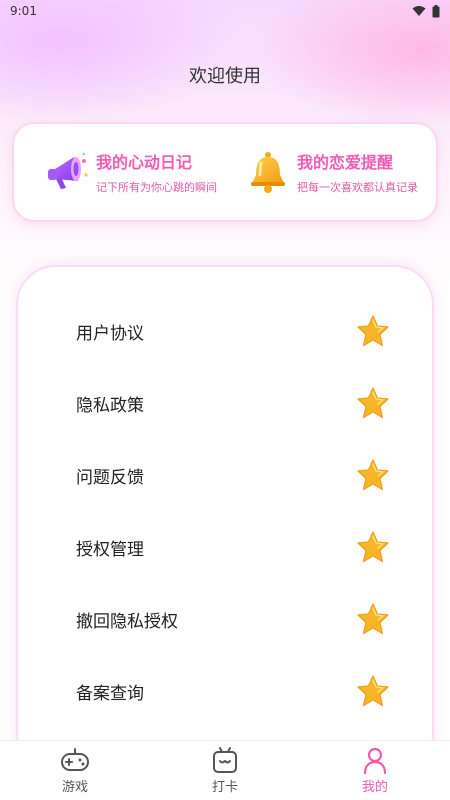 This screenshot has height=800, width=450. What do you see at coordinates (268, 172) in the screenshot?
I see `bell-icon` at bounding box center [268, 172].